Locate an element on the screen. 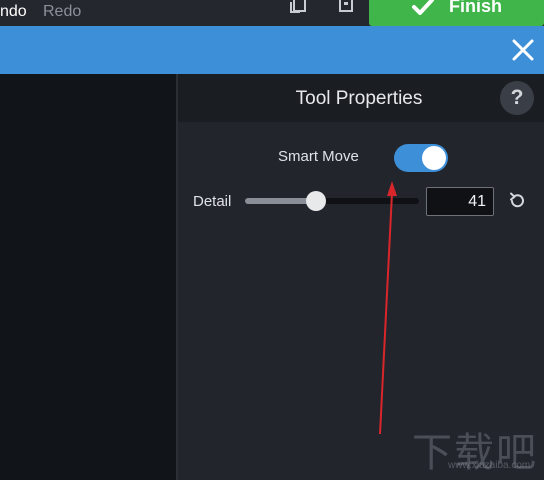 The image size is (544, 480). help-button: ? is located at coordinates (517, 98).